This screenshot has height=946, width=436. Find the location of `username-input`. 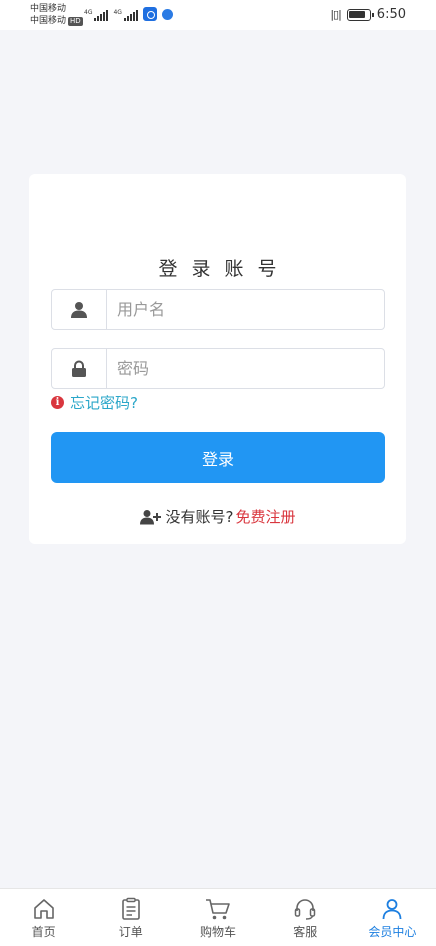

username-input is located at coordinates (245, 309).